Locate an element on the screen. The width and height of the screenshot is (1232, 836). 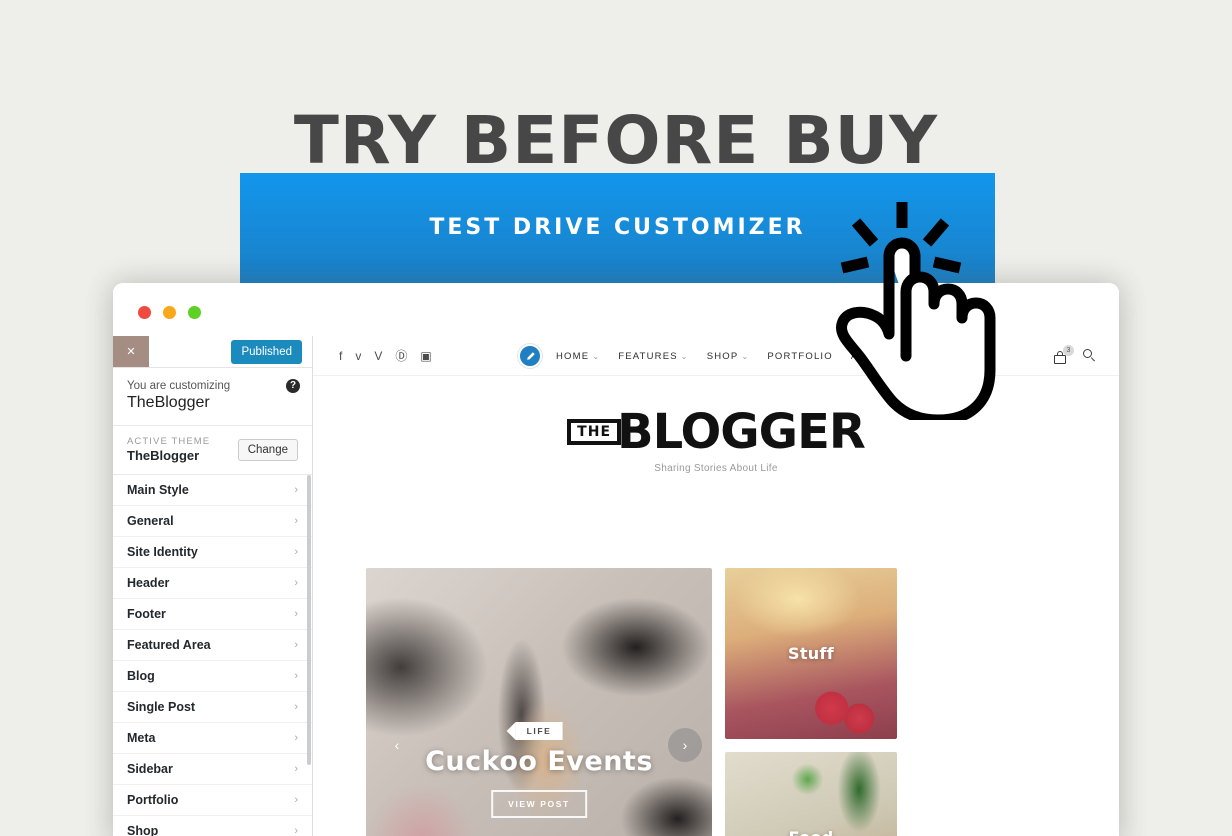
cart-icon: 3 is located at coordinates (1064, 354).